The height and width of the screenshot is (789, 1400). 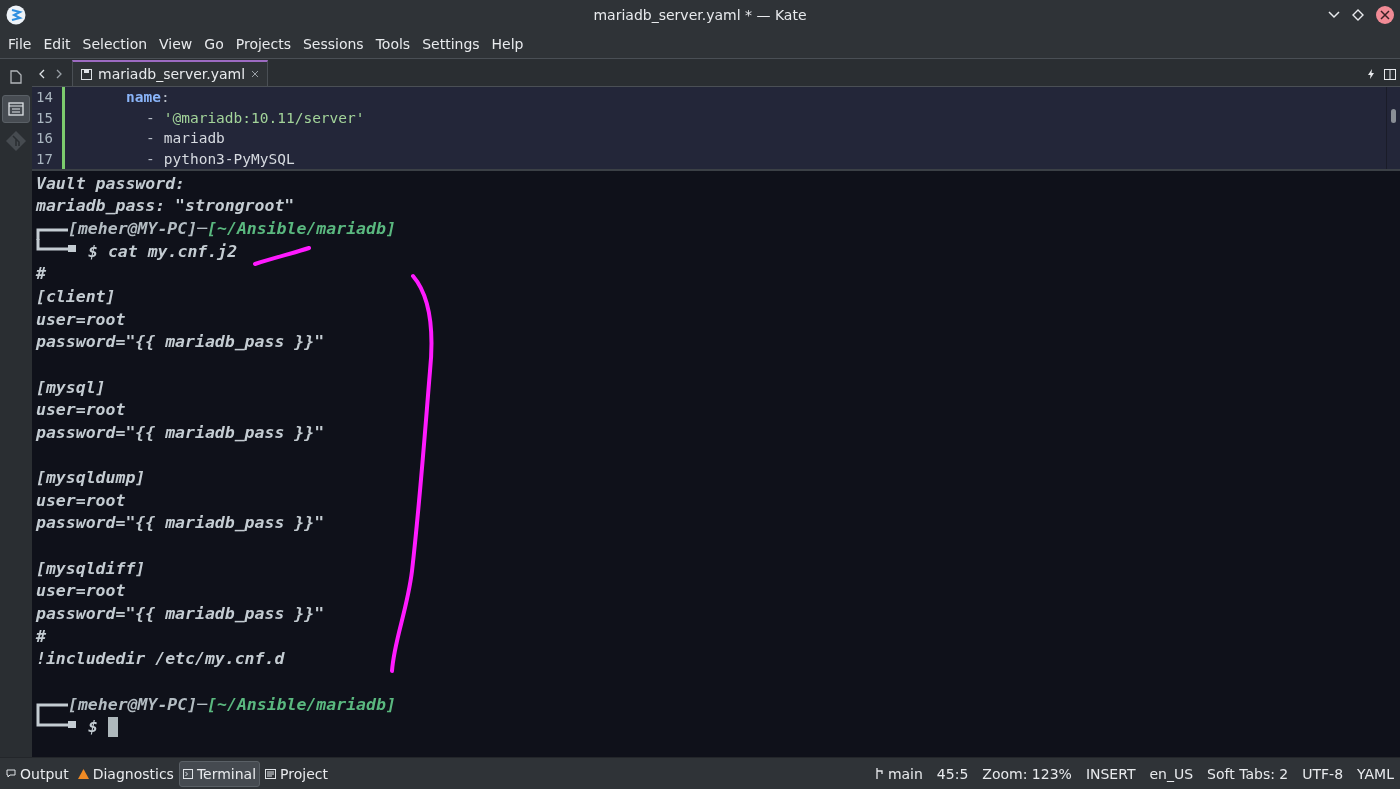 I want to click on line-number: 16, so click(x=45, y=138).